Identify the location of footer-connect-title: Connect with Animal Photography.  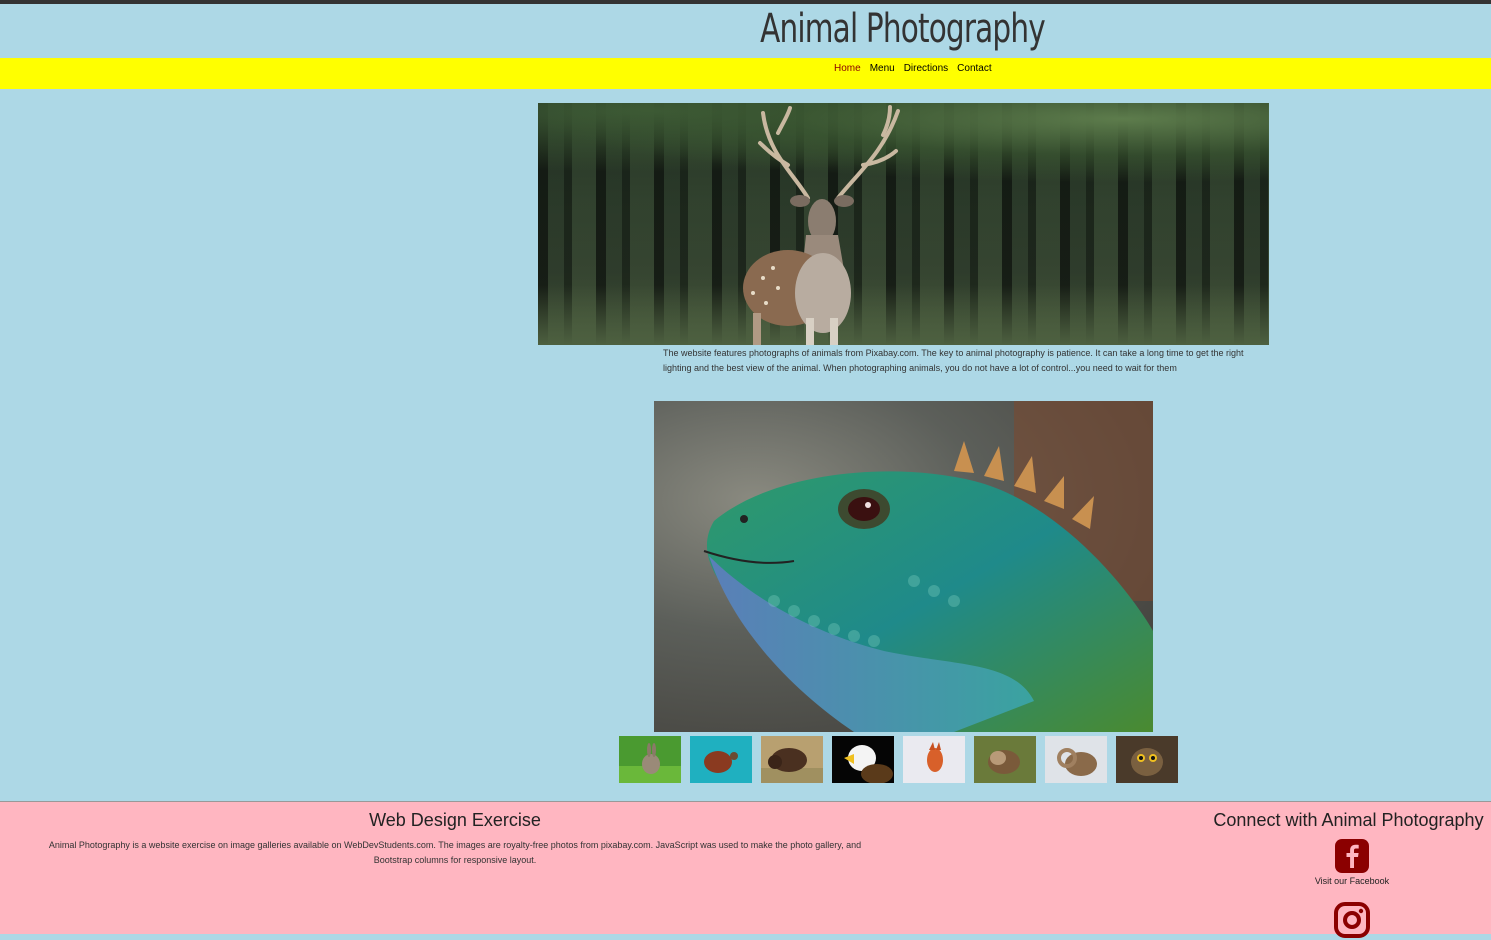
(1348, 820).